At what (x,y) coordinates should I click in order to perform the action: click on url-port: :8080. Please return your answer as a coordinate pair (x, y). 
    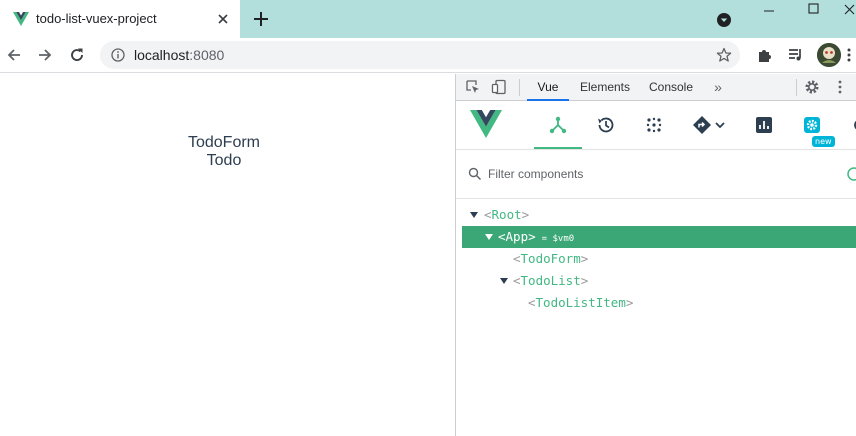
    Looking at the image, I should click on (207, 55).